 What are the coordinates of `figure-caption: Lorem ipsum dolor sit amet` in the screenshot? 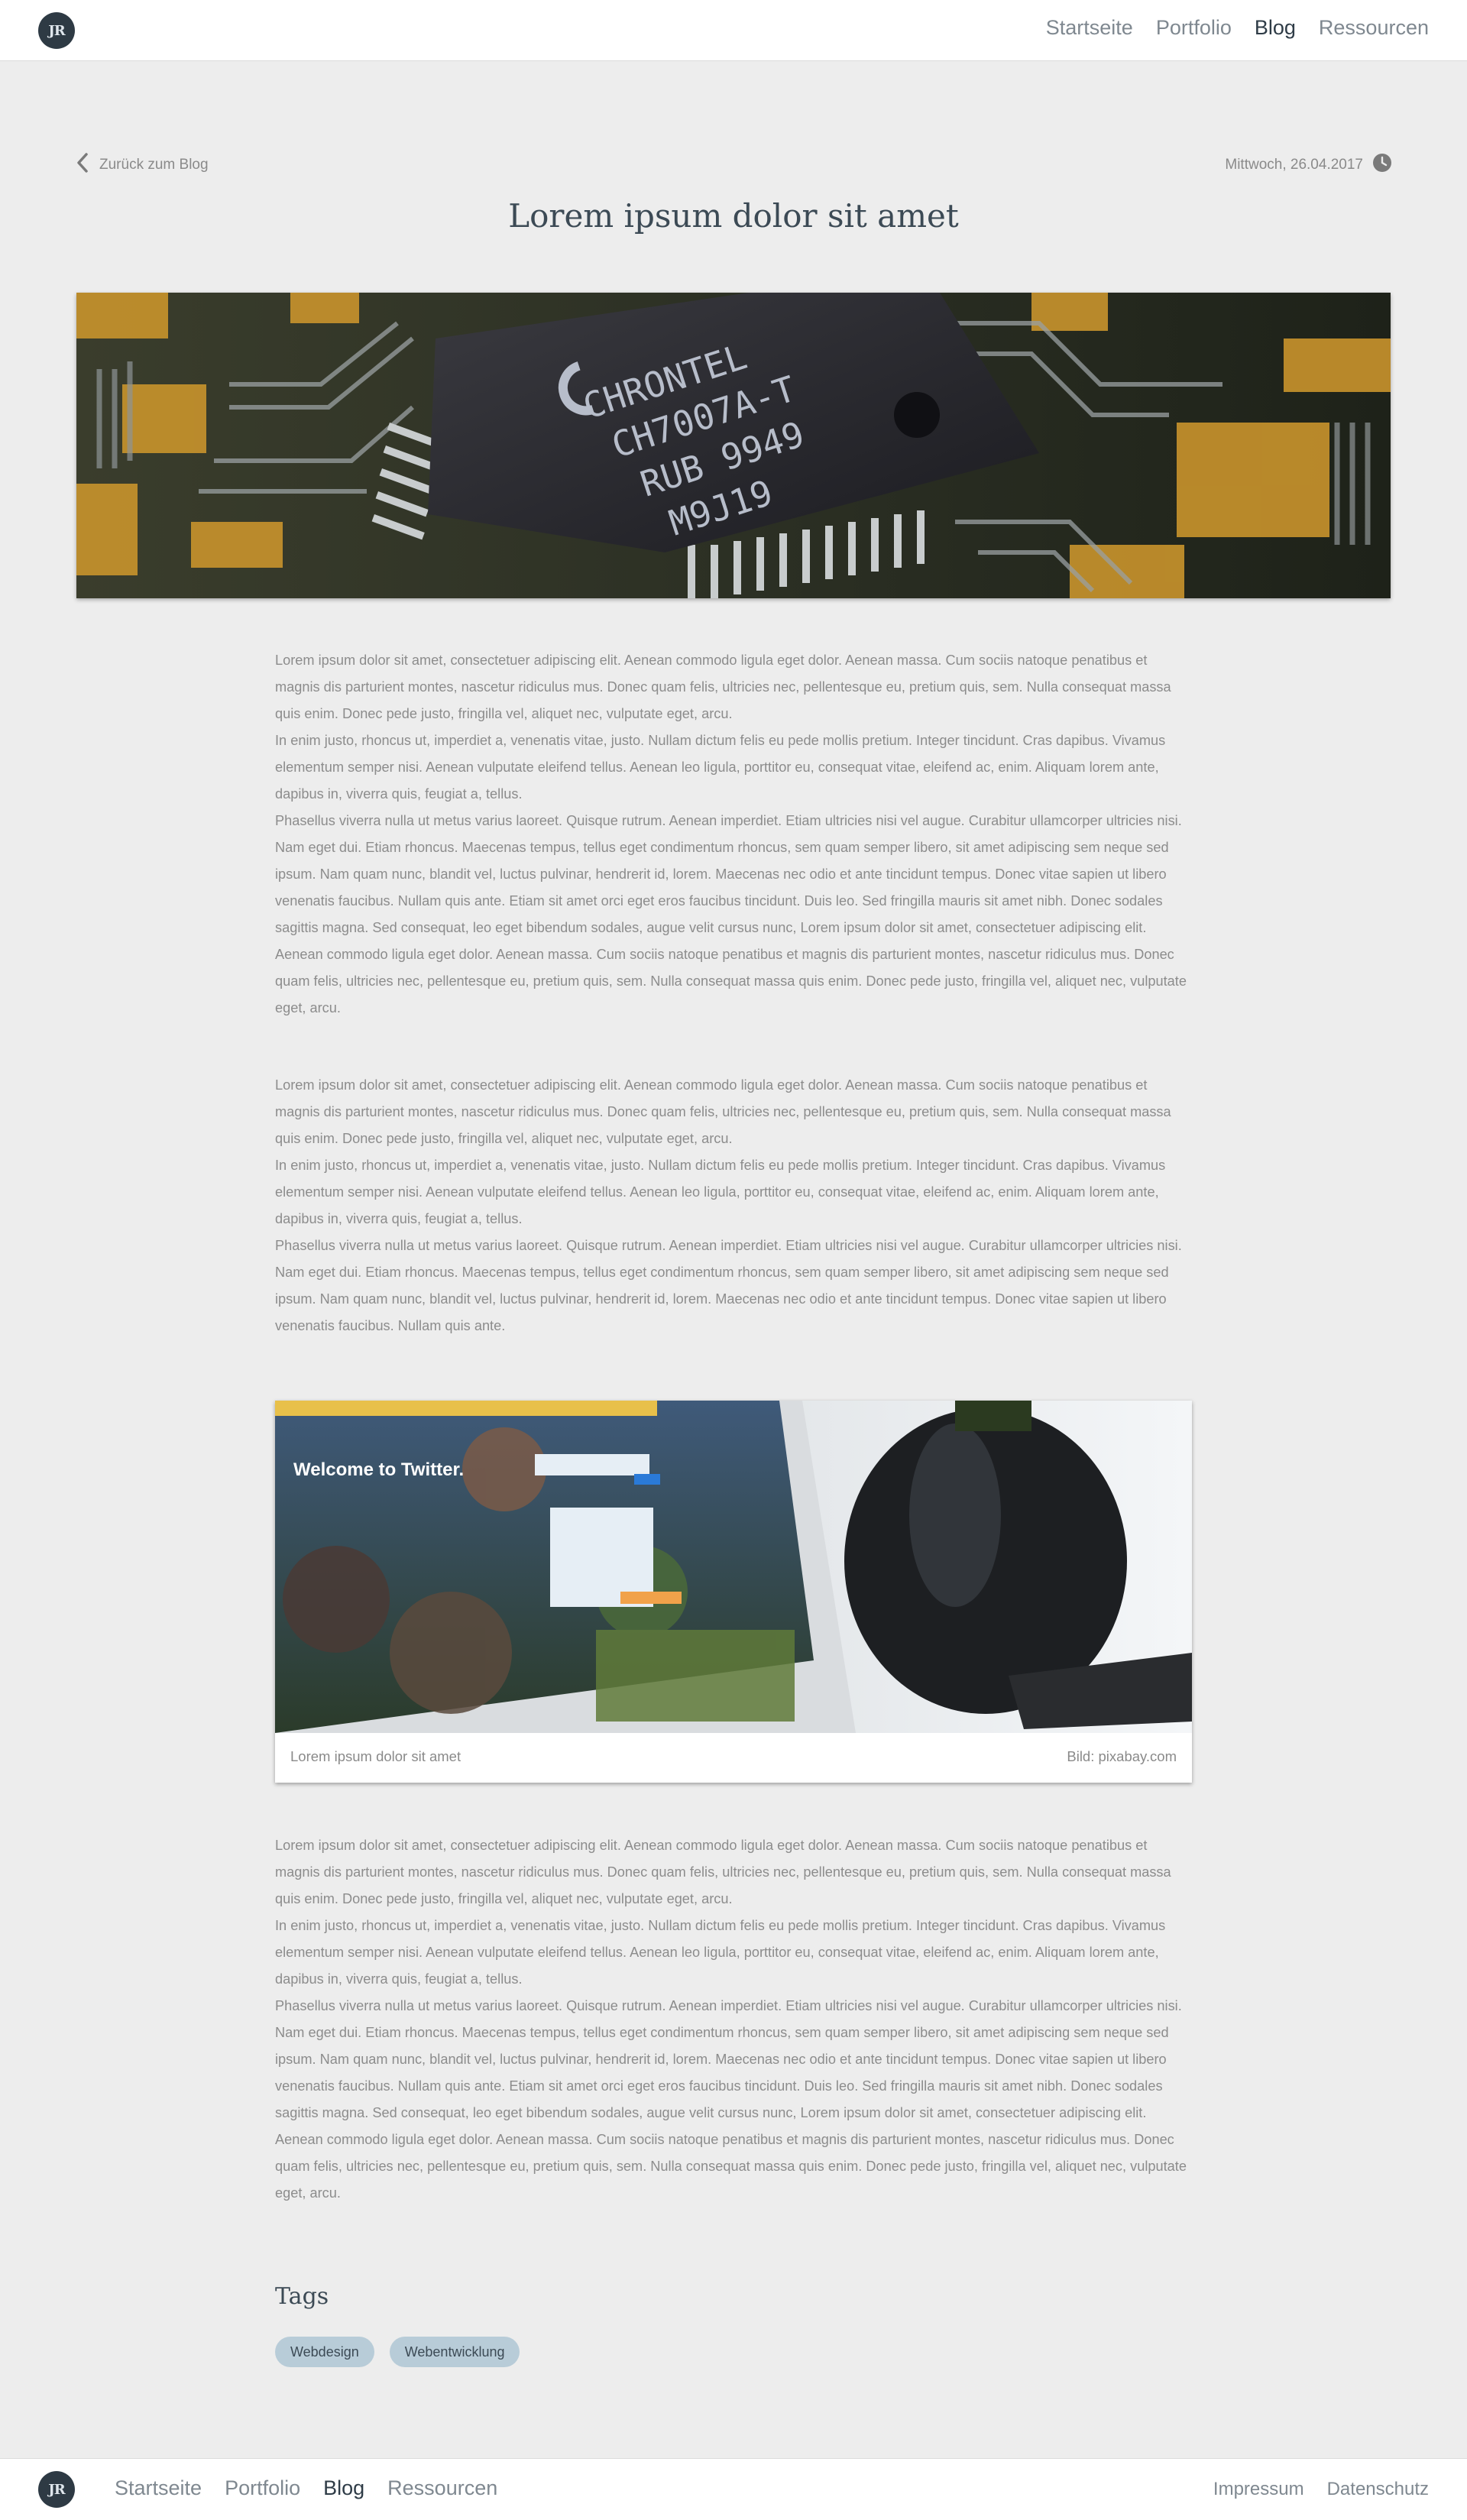 It's located at (375, 1756).